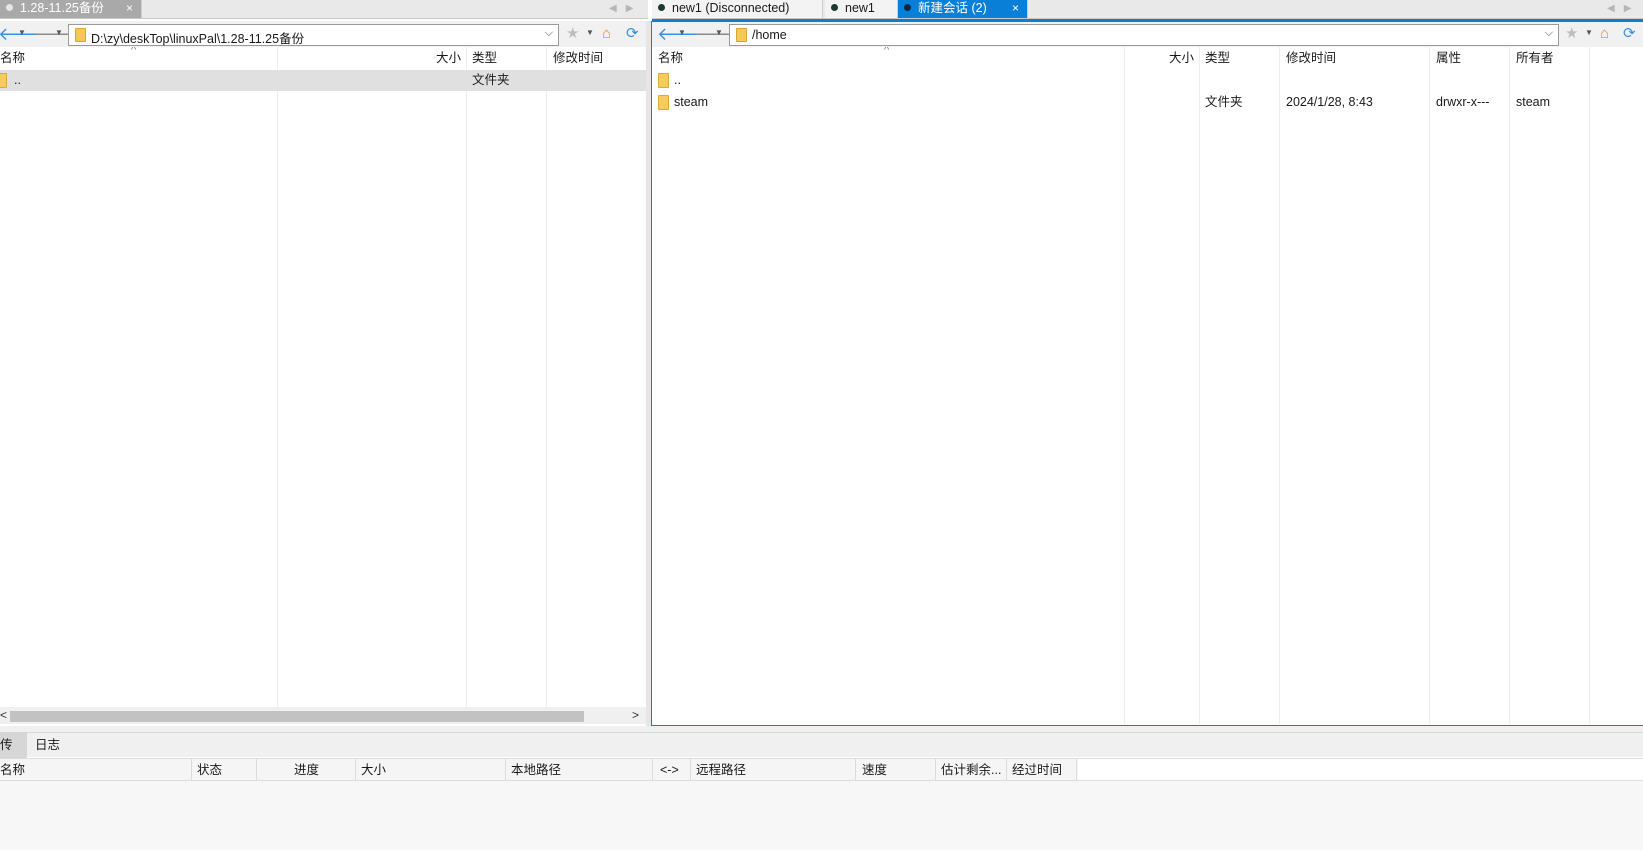 This screenshot has height=850, width=1643. What do you see at coordinates (297, 716) in the screenshot?
I see `scroll-thumb` at bounding box center [297, 716].